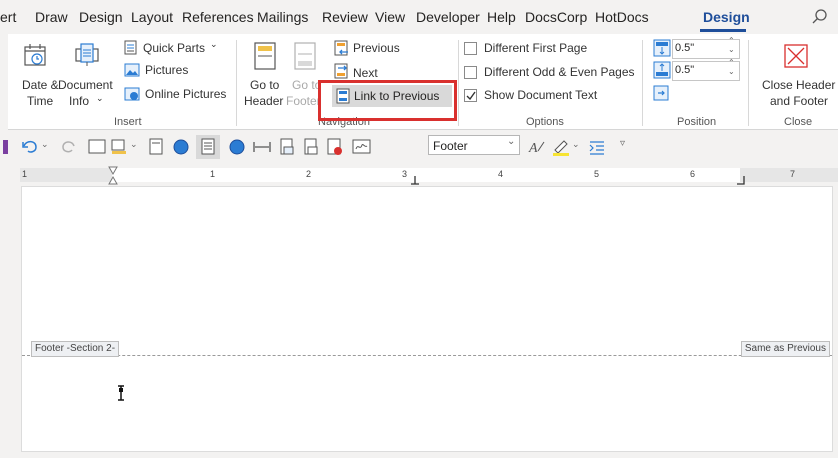  What do you see at coordinates (40, 101) in the screenshot?
I see `date-time-label-2: Time` at bounding box center [40, 101].